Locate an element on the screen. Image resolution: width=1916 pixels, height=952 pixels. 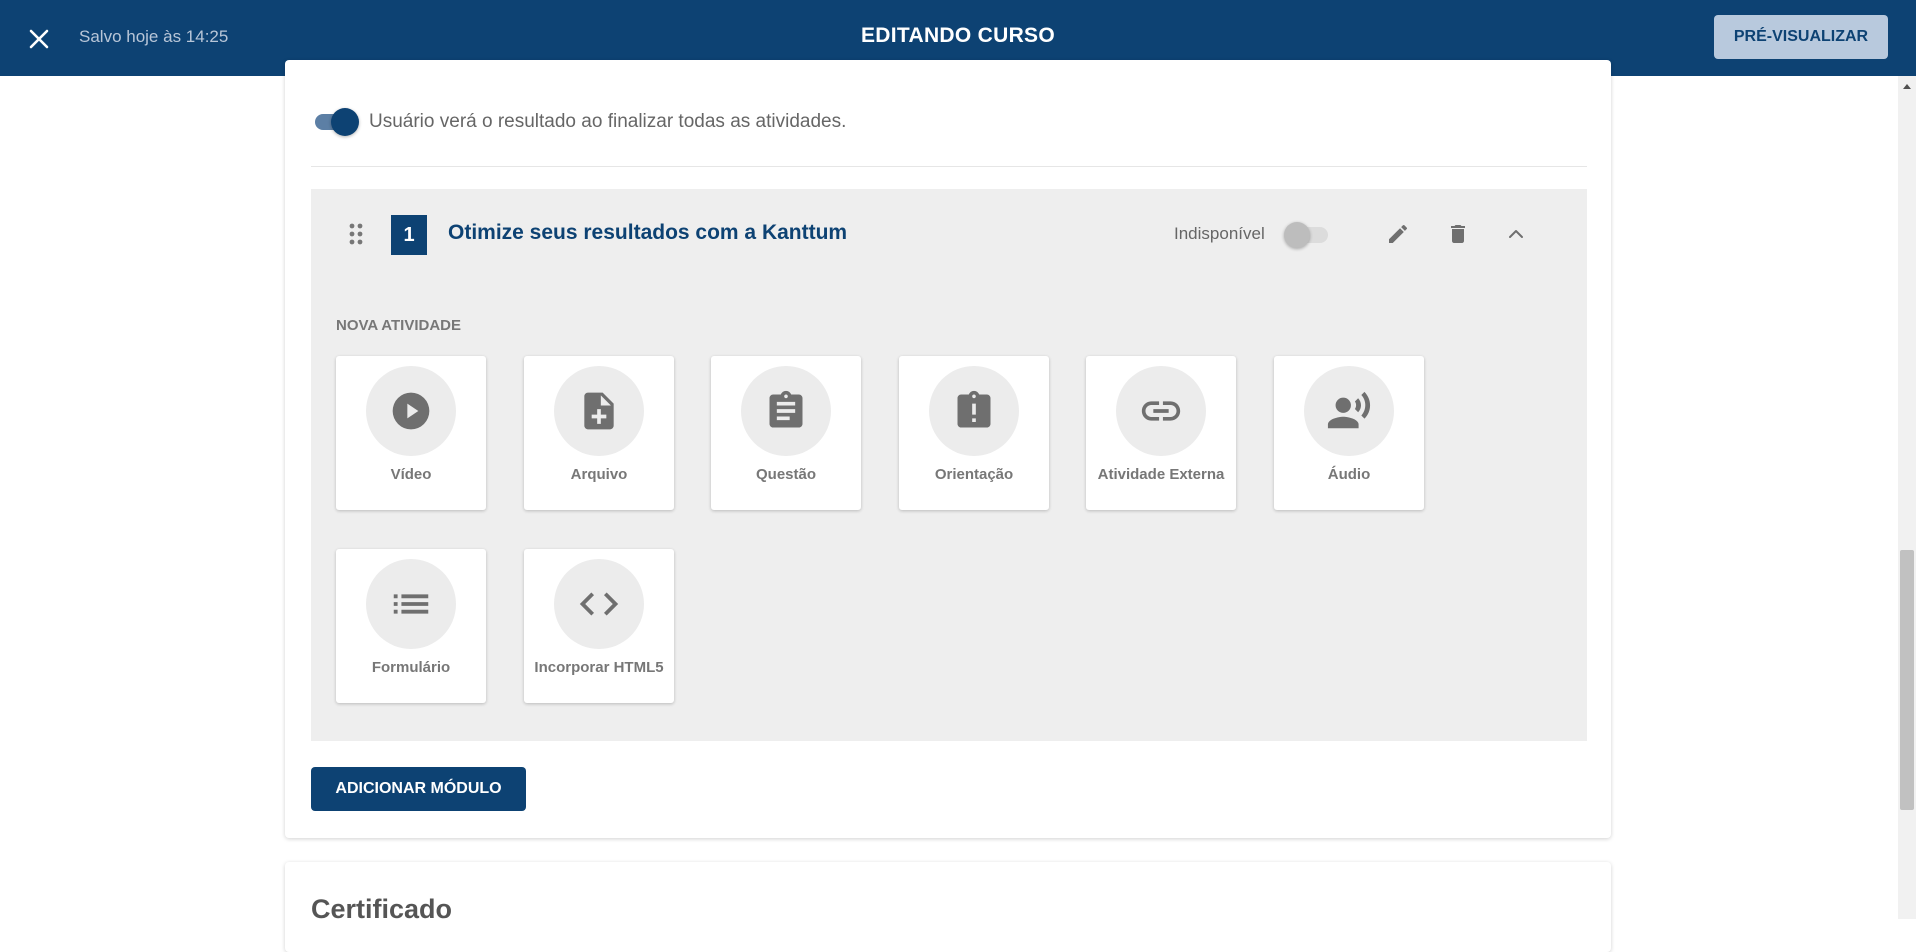
close-icon is located at coordinates (39, 39).